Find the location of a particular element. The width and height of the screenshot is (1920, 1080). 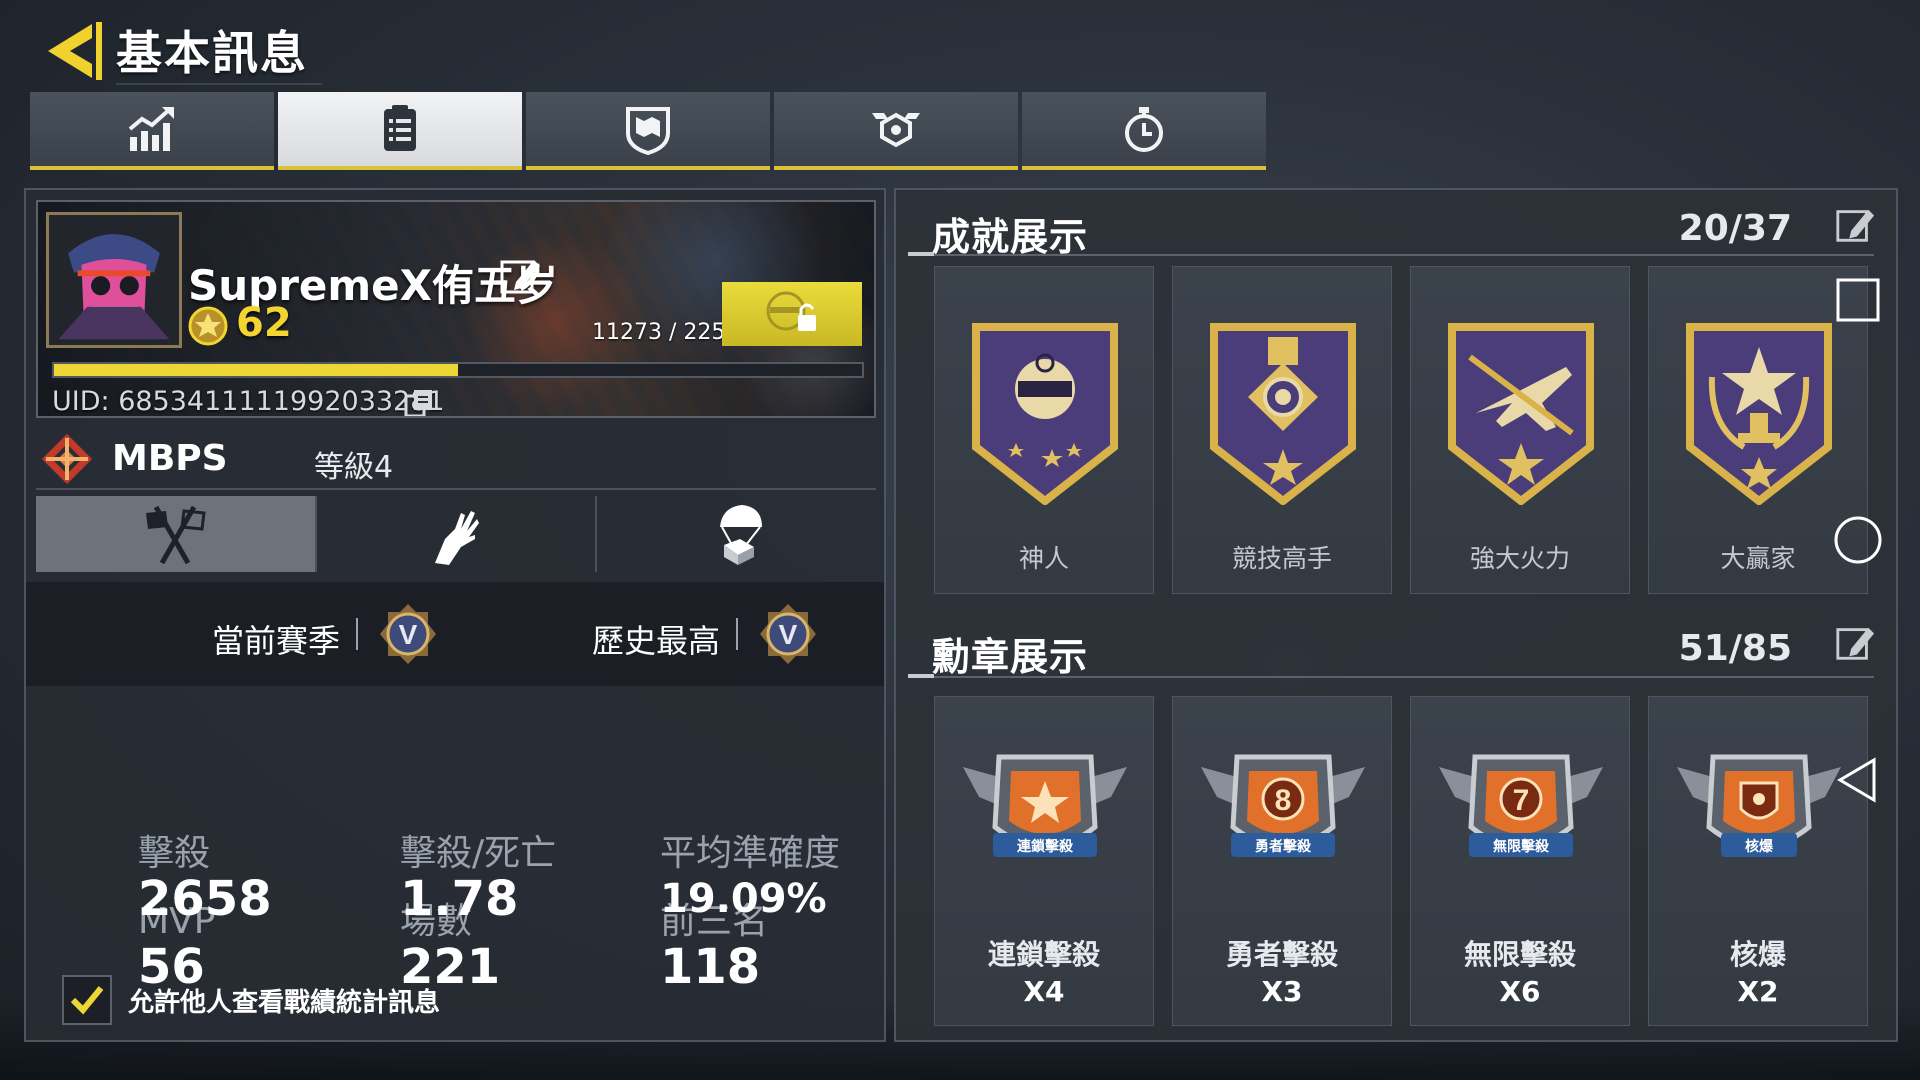

medal-card: 核爆 核爆 X2 is located at coordinates (1758, 861).